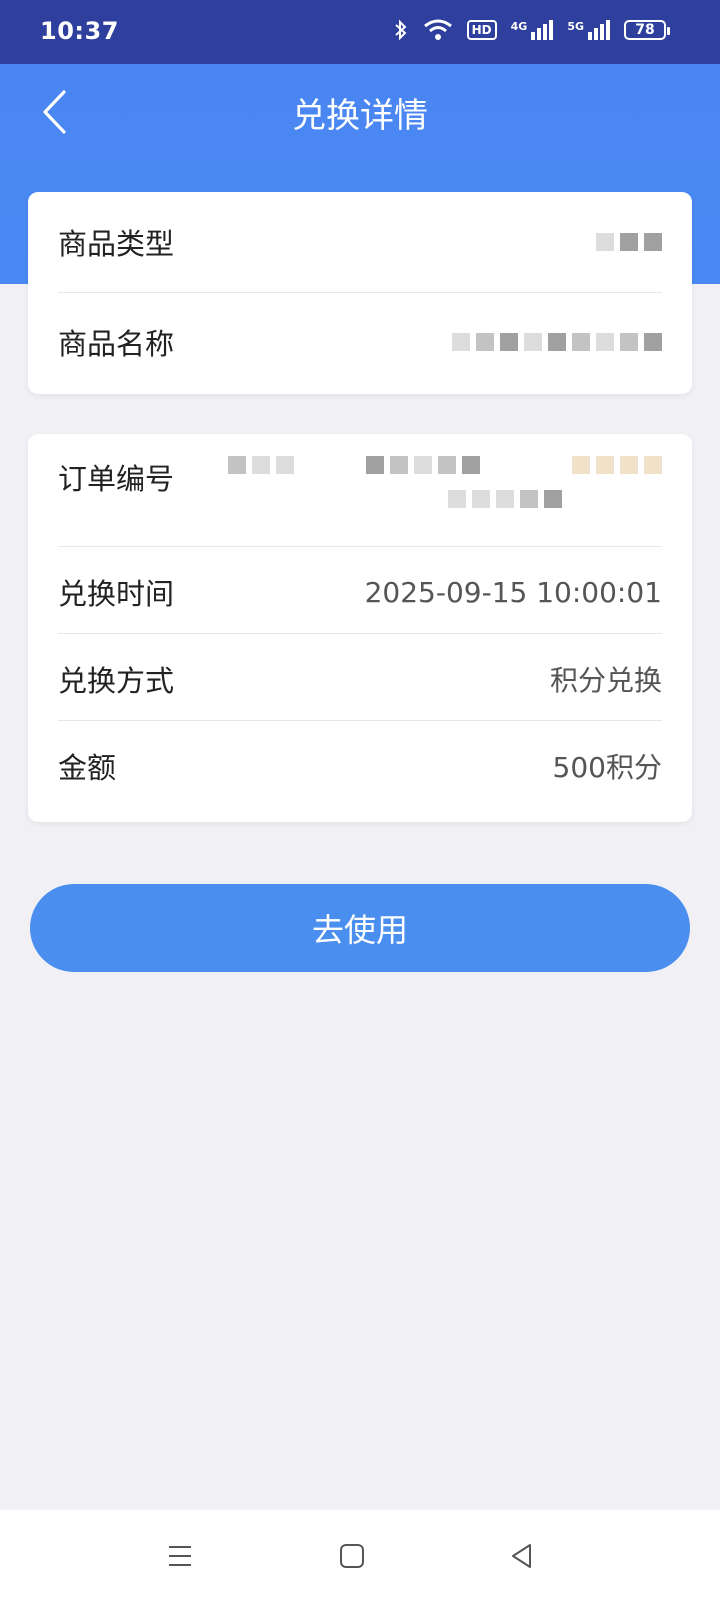  I want to click on triangle-back-icon, so click(521, 1556).